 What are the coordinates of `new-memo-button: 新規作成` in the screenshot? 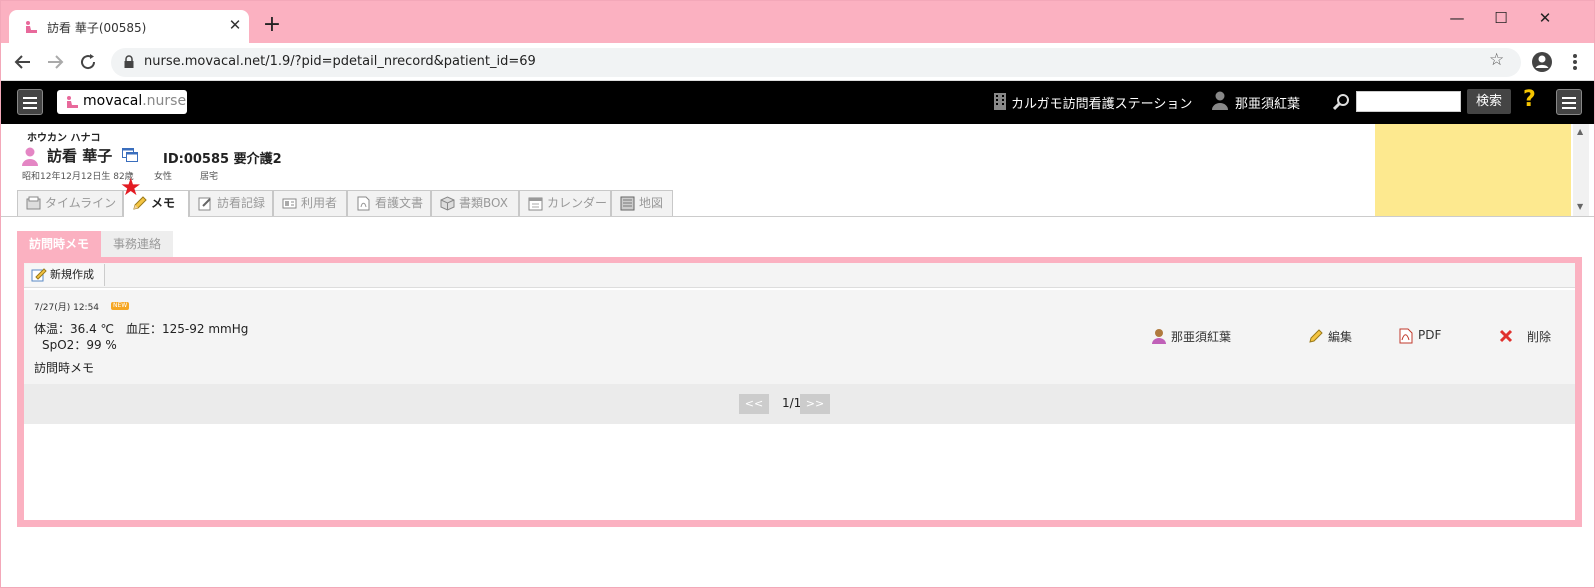 It's located at (65, 275).